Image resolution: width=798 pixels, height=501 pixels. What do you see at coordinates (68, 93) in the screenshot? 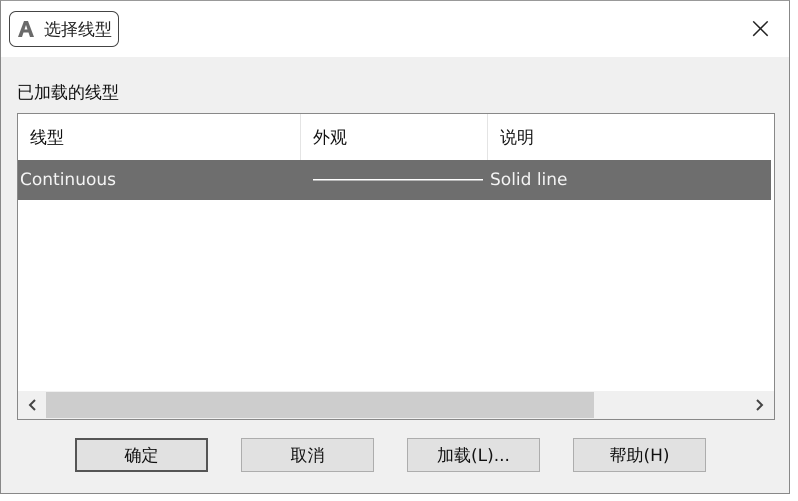
I see `section-label: 已加载的线型` at bounding box center [68, 93].